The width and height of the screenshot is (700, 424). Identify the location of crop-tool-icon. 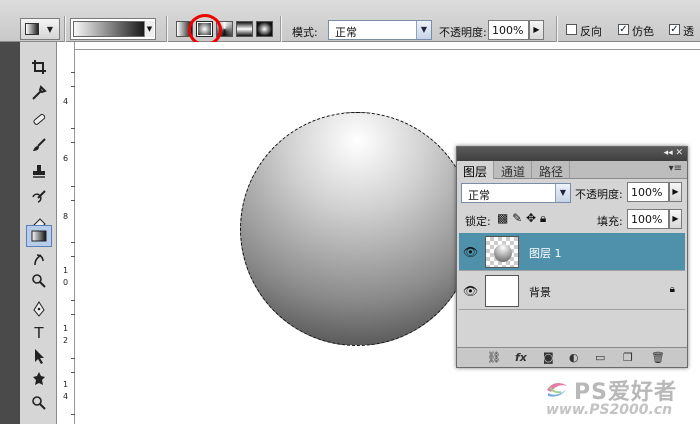
(39, 67).